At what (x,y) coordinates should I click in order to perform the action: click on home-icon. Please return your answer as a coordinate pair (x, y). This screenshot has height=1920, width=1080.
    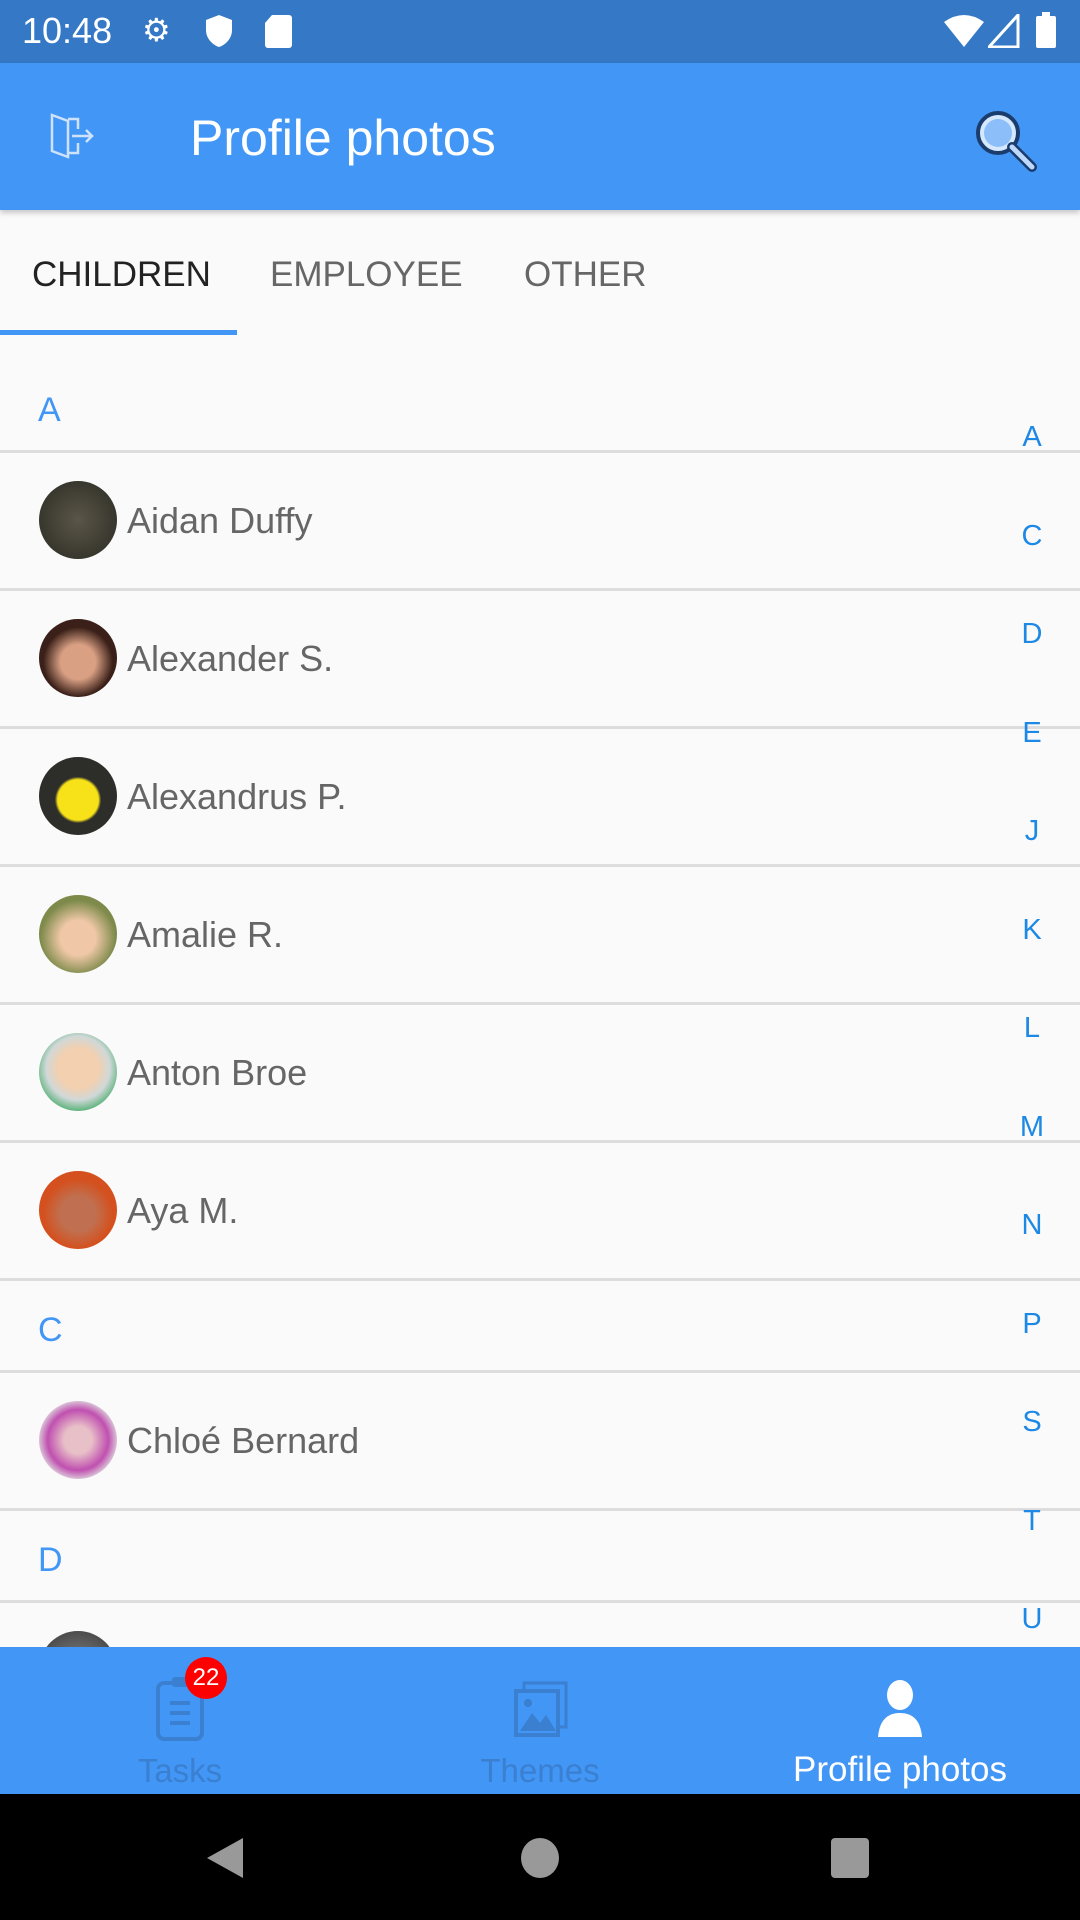
    Looking at the image, I should click on (540, 1858).